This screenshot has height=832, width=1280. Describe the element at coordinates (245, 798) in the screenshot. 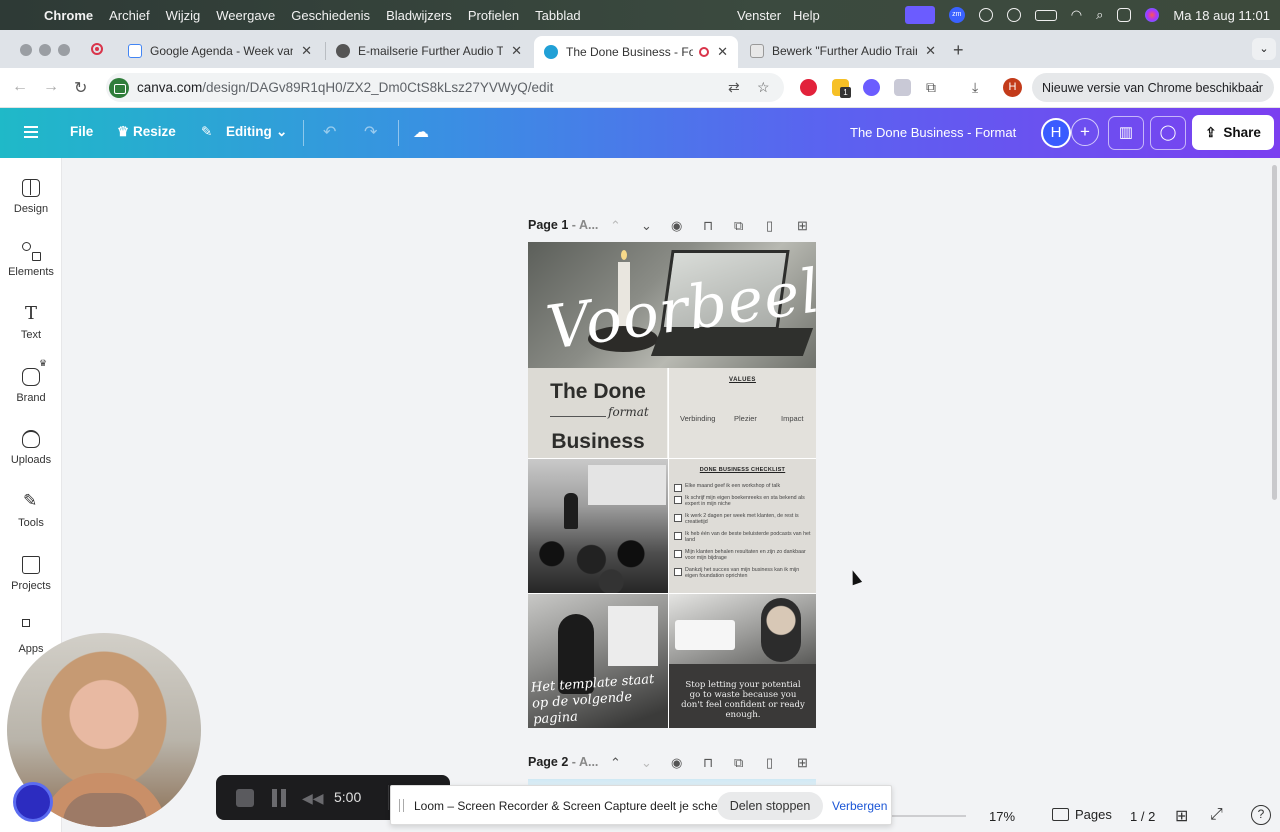

I see `stop-recording-icon` at that location.